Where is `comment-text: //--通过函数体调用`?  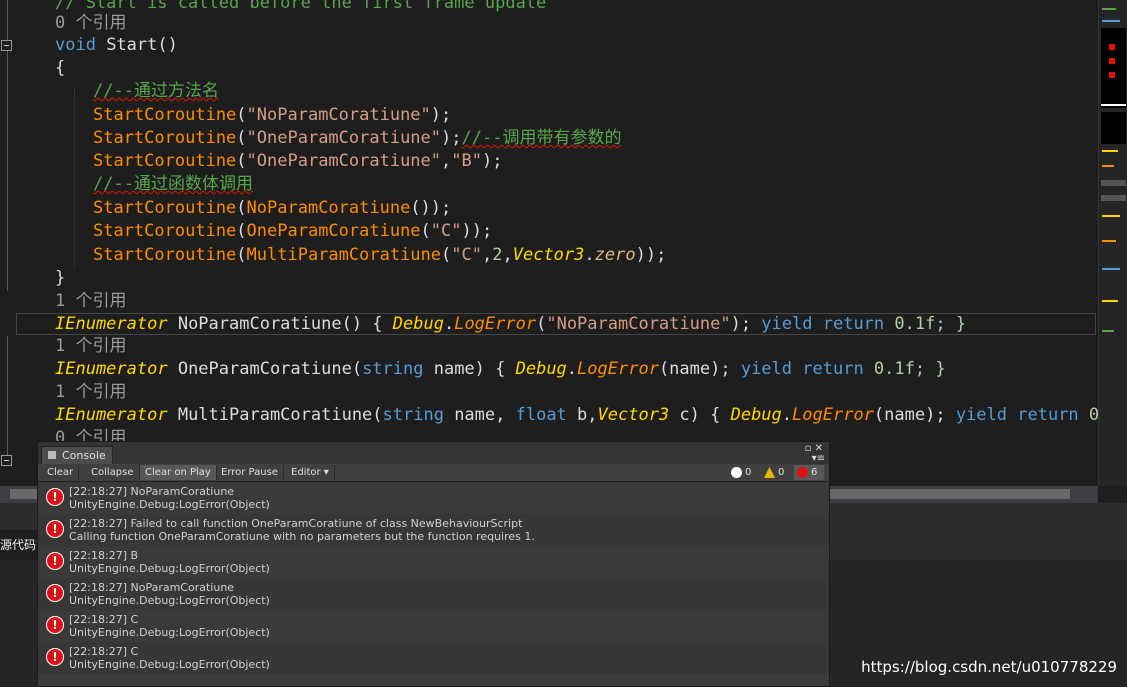
comment-text: //--通过函数体调用 is located at coordinates (173, 184).